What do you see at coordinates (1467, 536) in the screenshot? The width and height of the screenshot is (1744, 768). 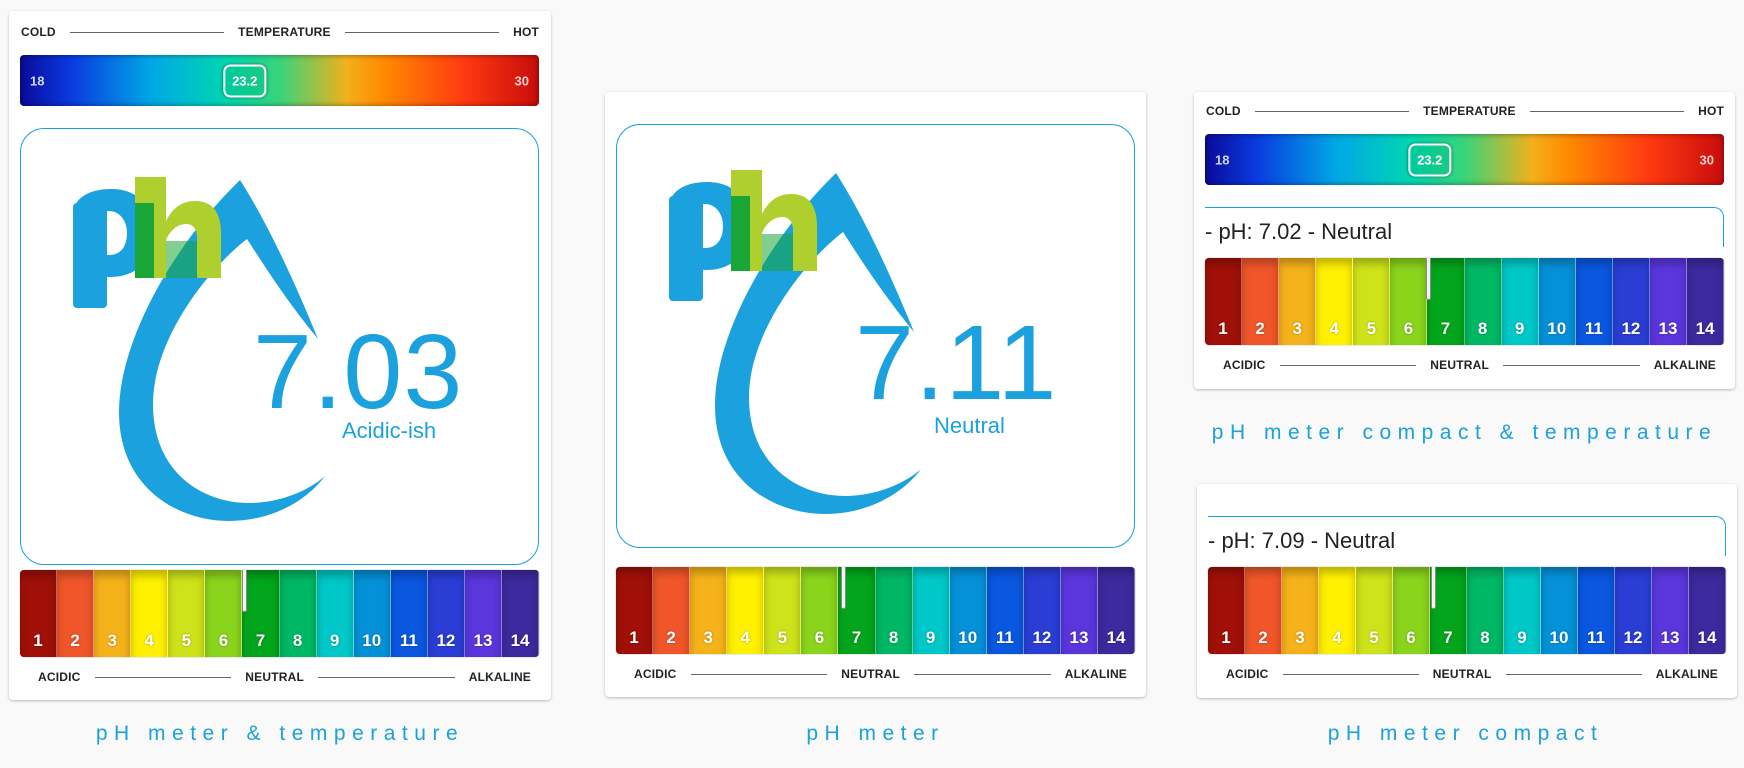 I see `ph-compact-title: - pH: 7.09 - Neutral` at bounding box center [1467, 536].